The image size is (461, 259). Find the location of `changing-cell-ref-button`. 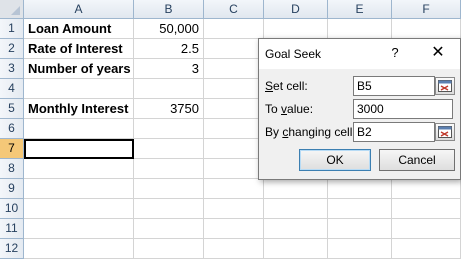

changing-cell-ref-button is located at coordinates (445, 132).